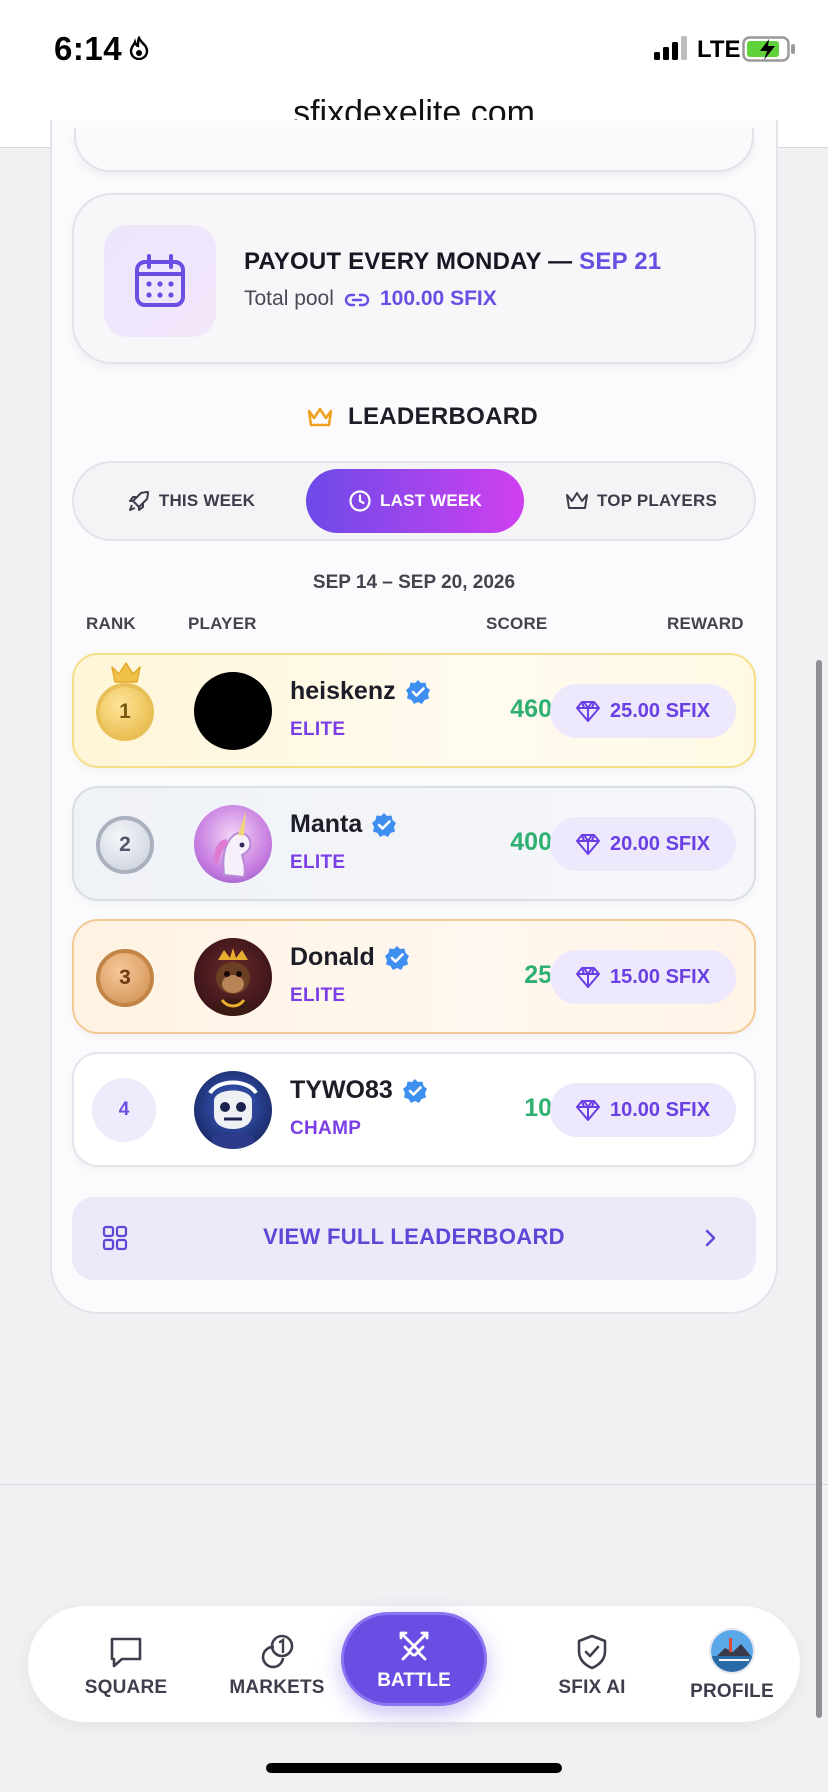 This screenshot has width=828, height=1792. What do you see at coordinates (289, 298) in the screenshot?
I see `pool-label: Total pool` at bounding box center [289, 298].